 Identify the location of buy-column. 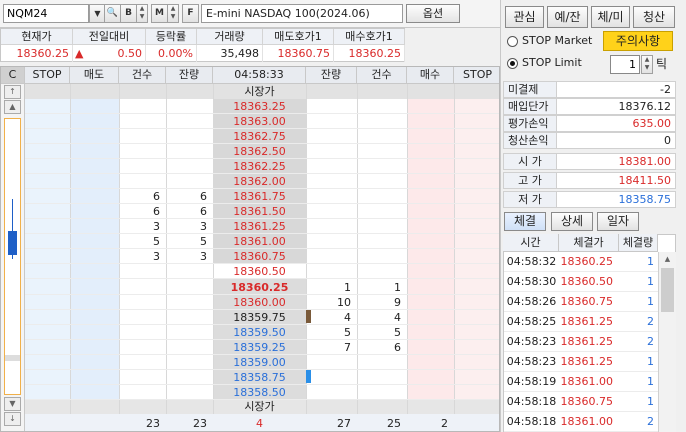
(430, 257).